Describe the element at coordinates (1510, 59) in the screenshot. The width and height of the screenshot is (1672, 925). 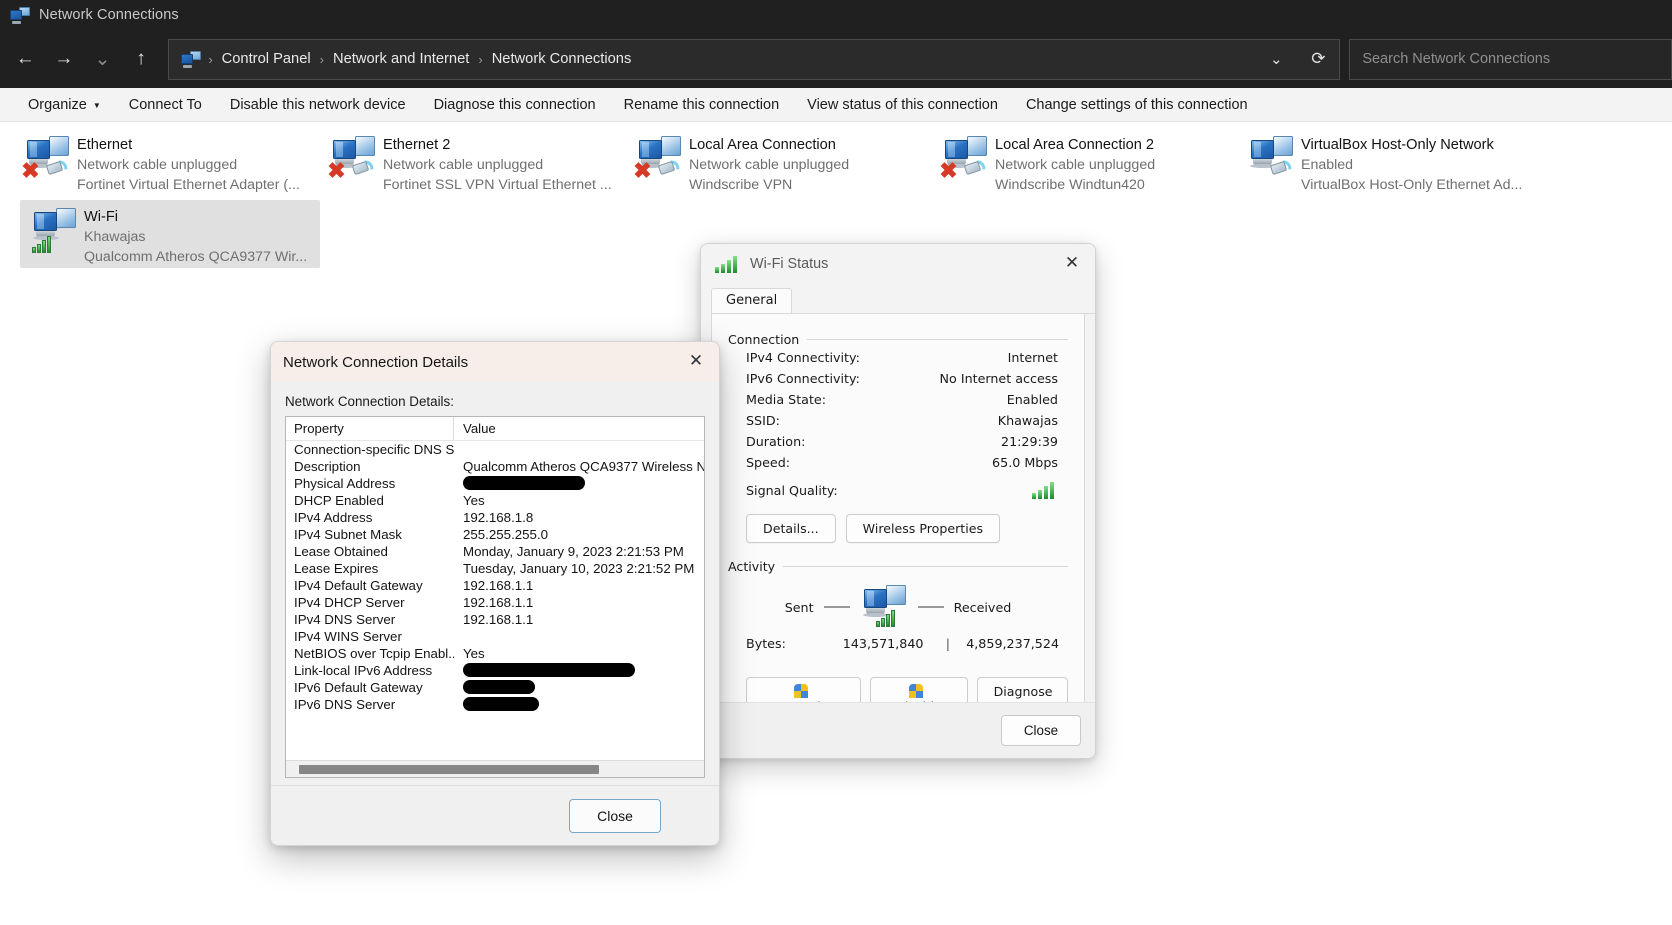
I see `search-input: Search Network Connections` at that location.